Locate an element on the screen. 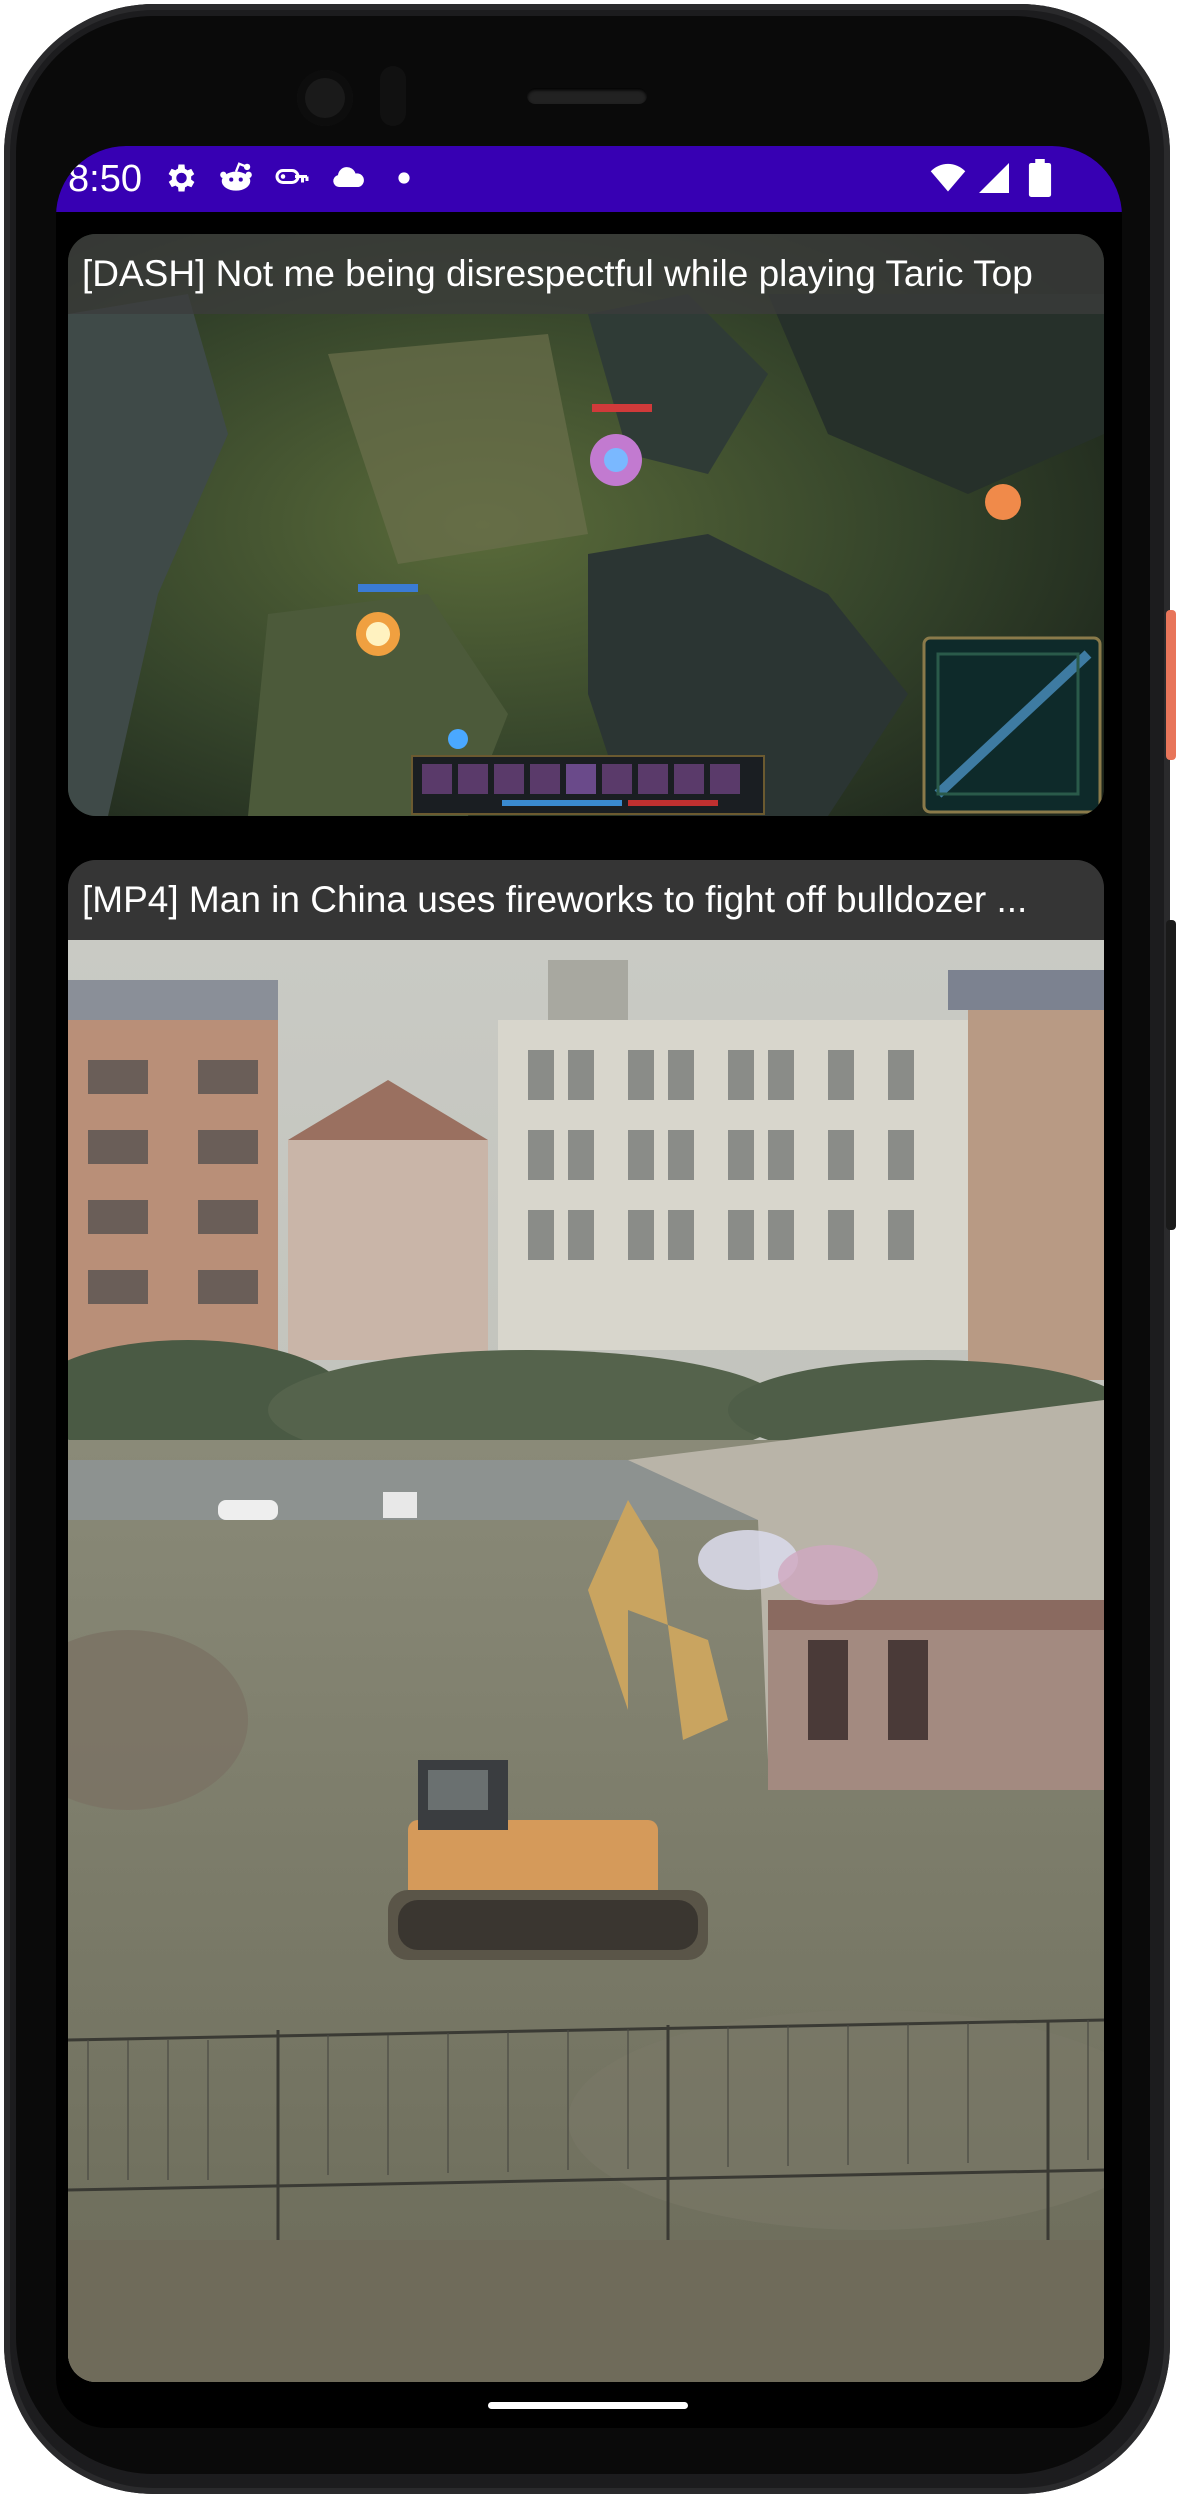  front-camera is located at coordinates (325, 98).